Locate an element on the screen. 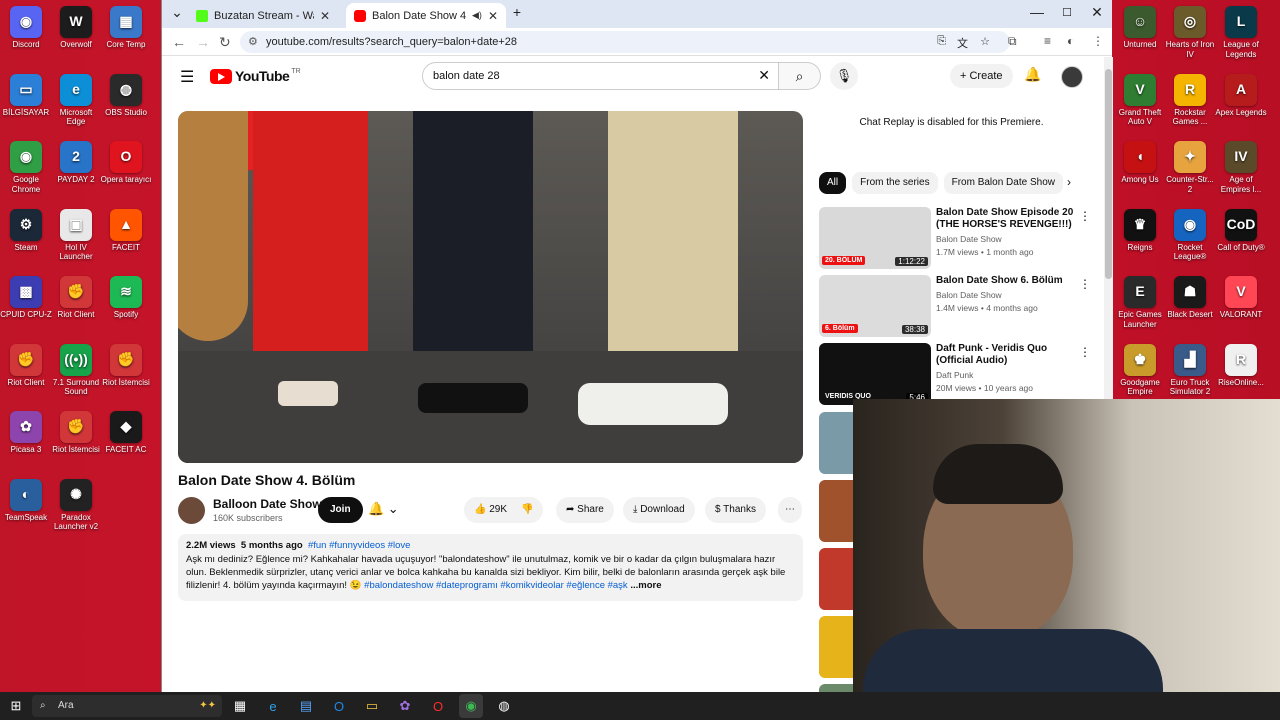 This screenshot has height=720, width=1280. desktop-shortcut: W Overwolf is located at coordinates (76, 28).